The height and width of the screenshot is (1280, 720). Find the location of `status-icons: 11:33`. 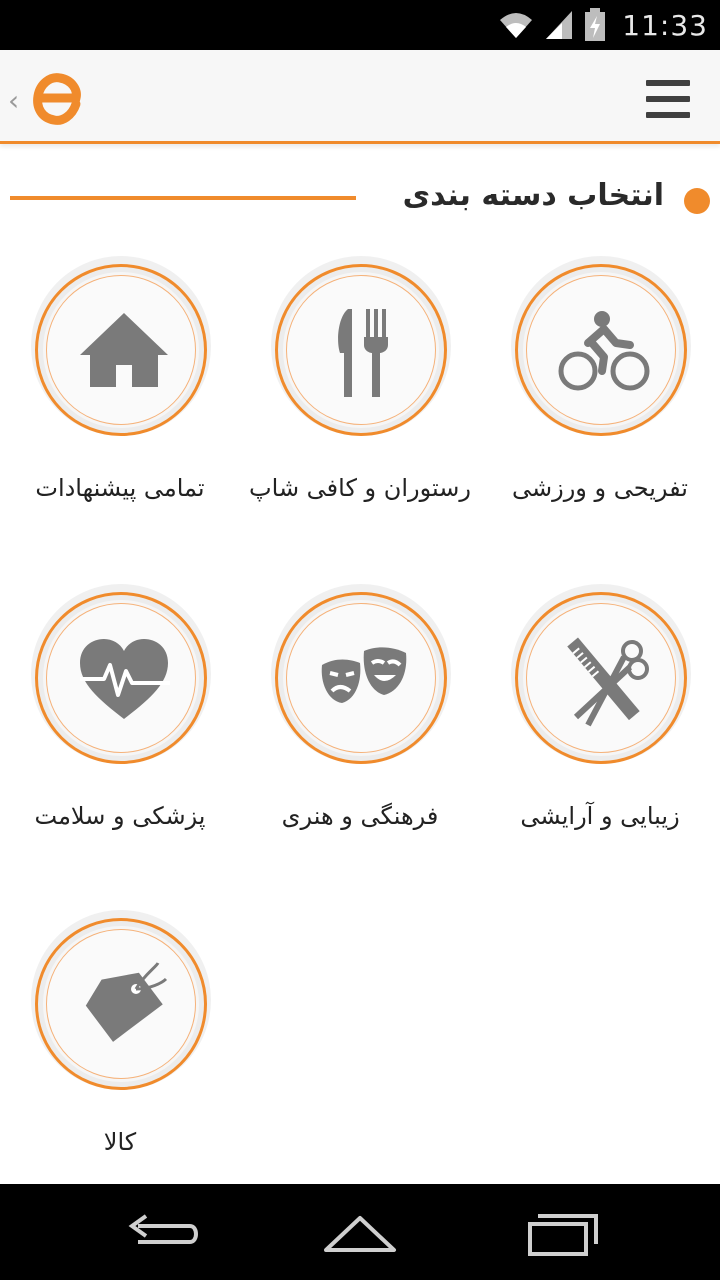

status-icons: 11:33 is located at coordinates (603, 25).